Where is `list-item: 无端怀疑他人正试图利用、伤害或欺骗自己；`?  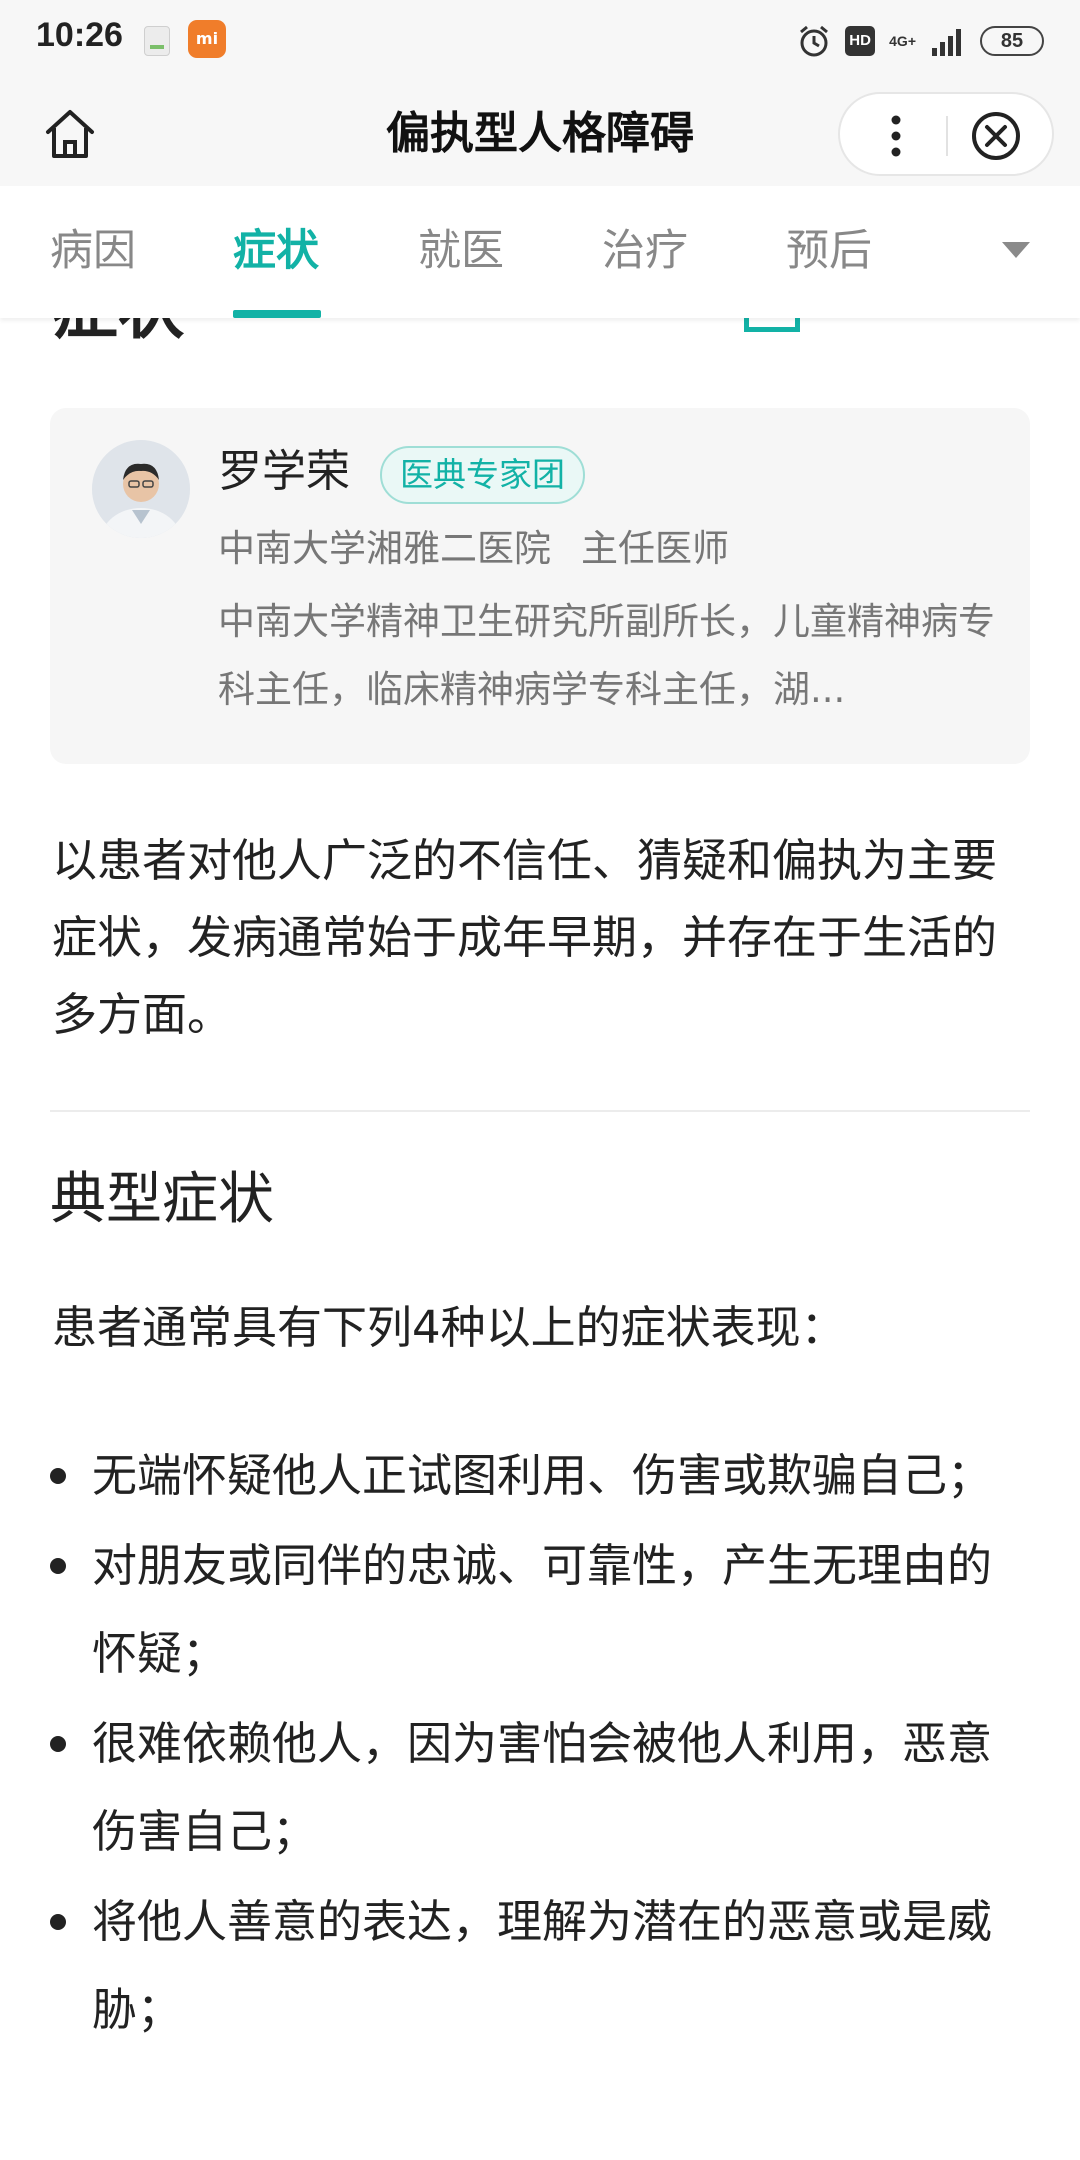 list-item: 无端怀疑他人正试图利用、伤害或欺骗自己； is located at coordinates (540, 1476).